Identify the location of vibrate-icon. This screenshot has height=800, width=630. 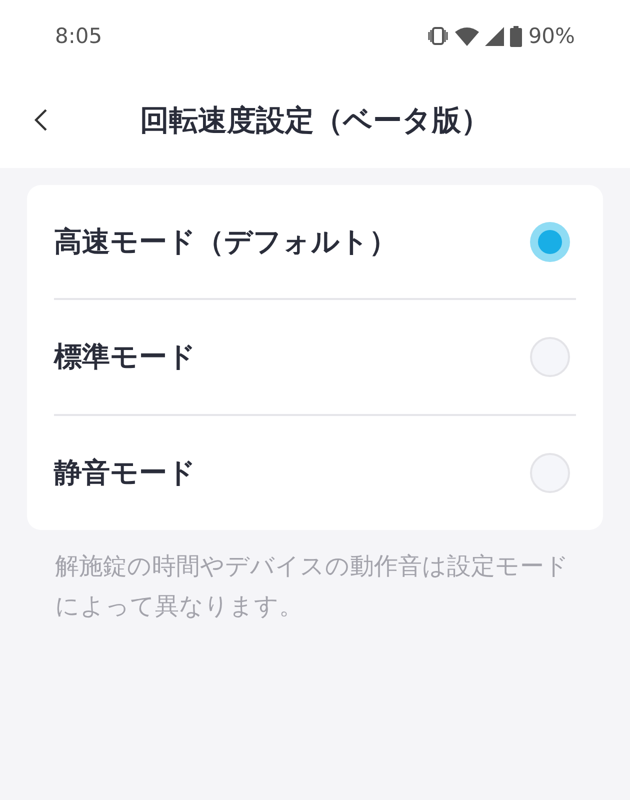
(438, 36).